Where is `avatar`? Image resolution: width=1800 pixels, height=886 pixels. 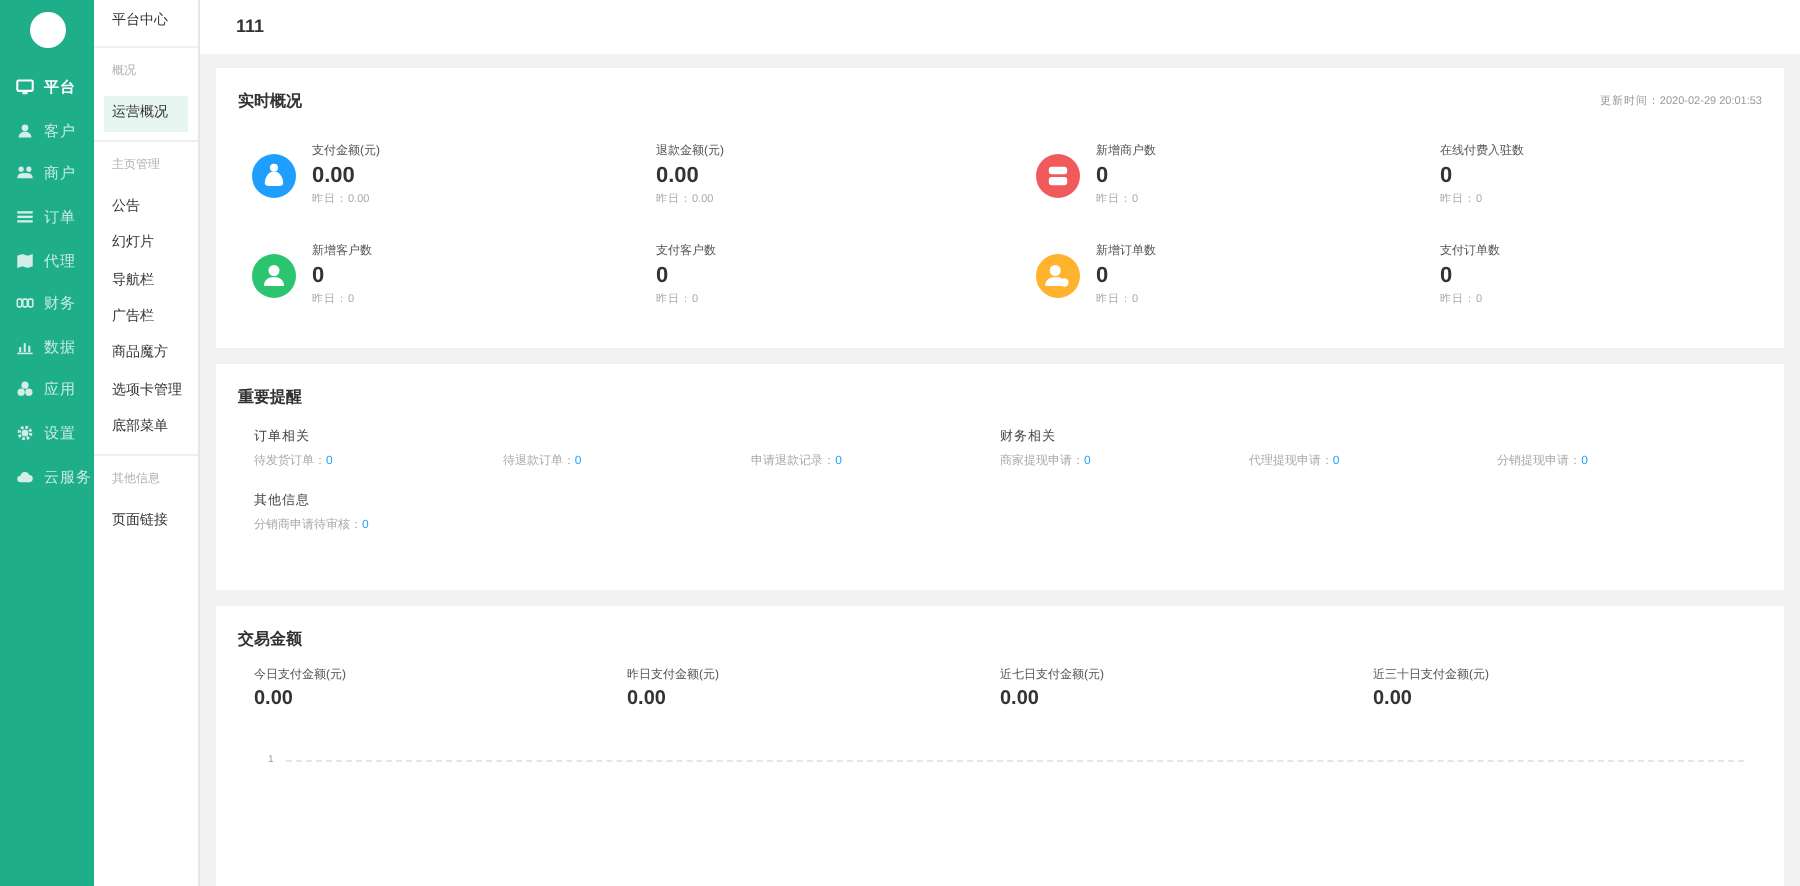 avatar is located at coordinates (47, 30).